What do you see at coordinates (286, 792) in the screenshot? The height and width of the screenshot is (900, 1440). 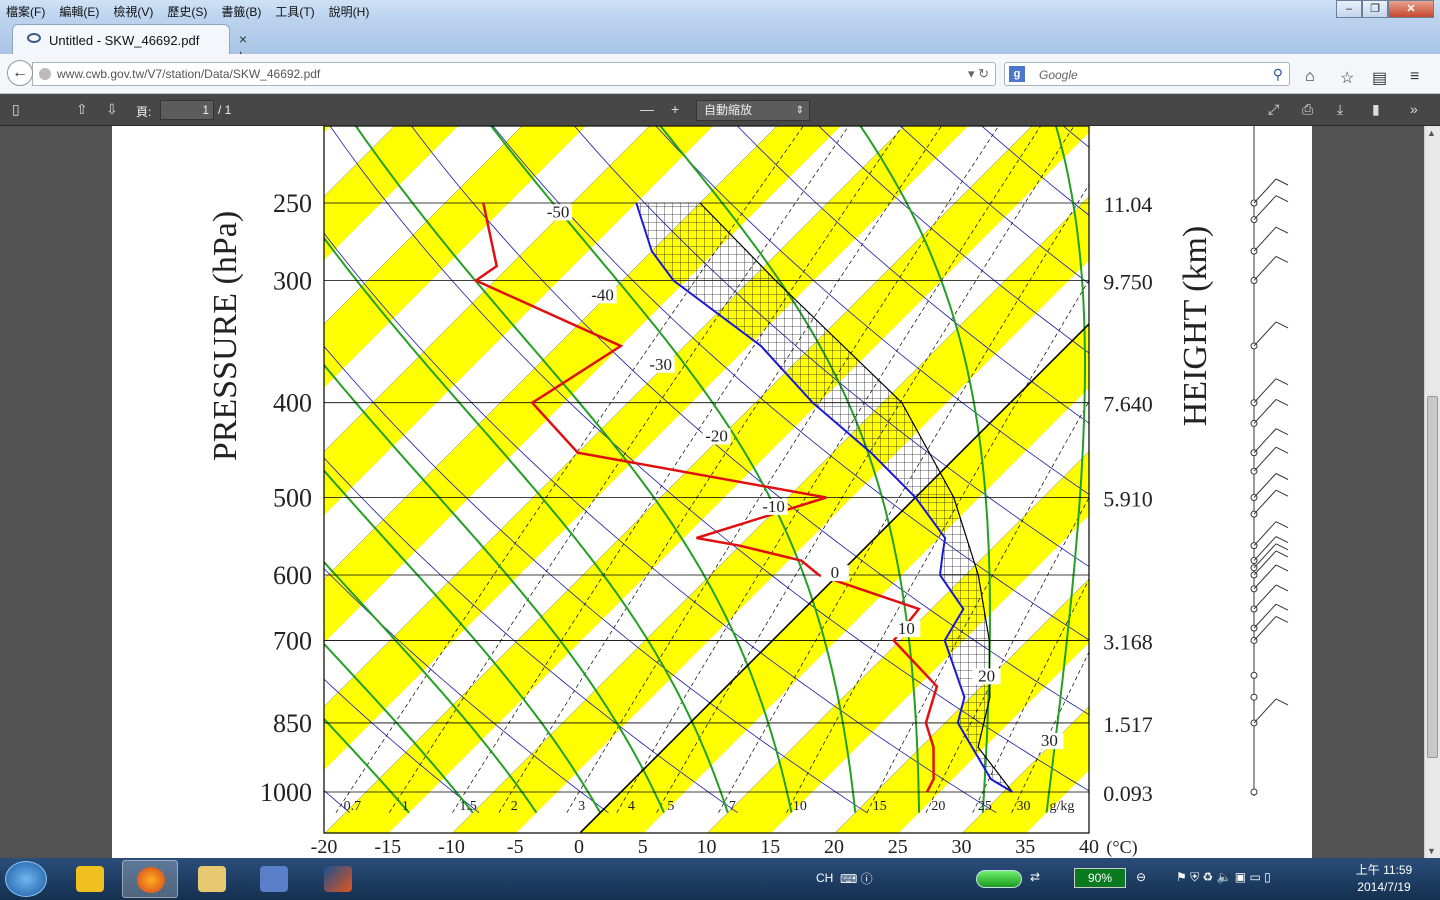 I see `pressure-tick-label: 1000` at bounding box center [286, 792].